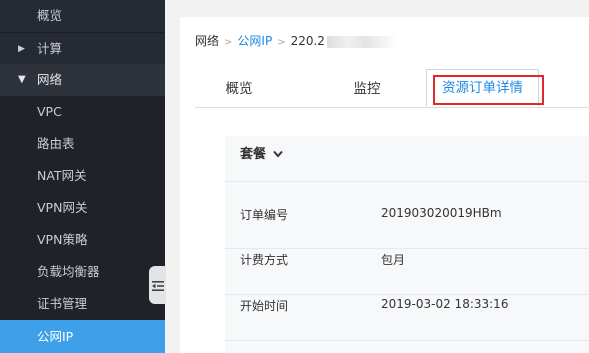 The height and width of the screenshot is (353, 589). What do you see at coordinates (55, 336) in the screenshot?
I see `sidebar-item-label: 公网IP` at bounding box center [55, 336].